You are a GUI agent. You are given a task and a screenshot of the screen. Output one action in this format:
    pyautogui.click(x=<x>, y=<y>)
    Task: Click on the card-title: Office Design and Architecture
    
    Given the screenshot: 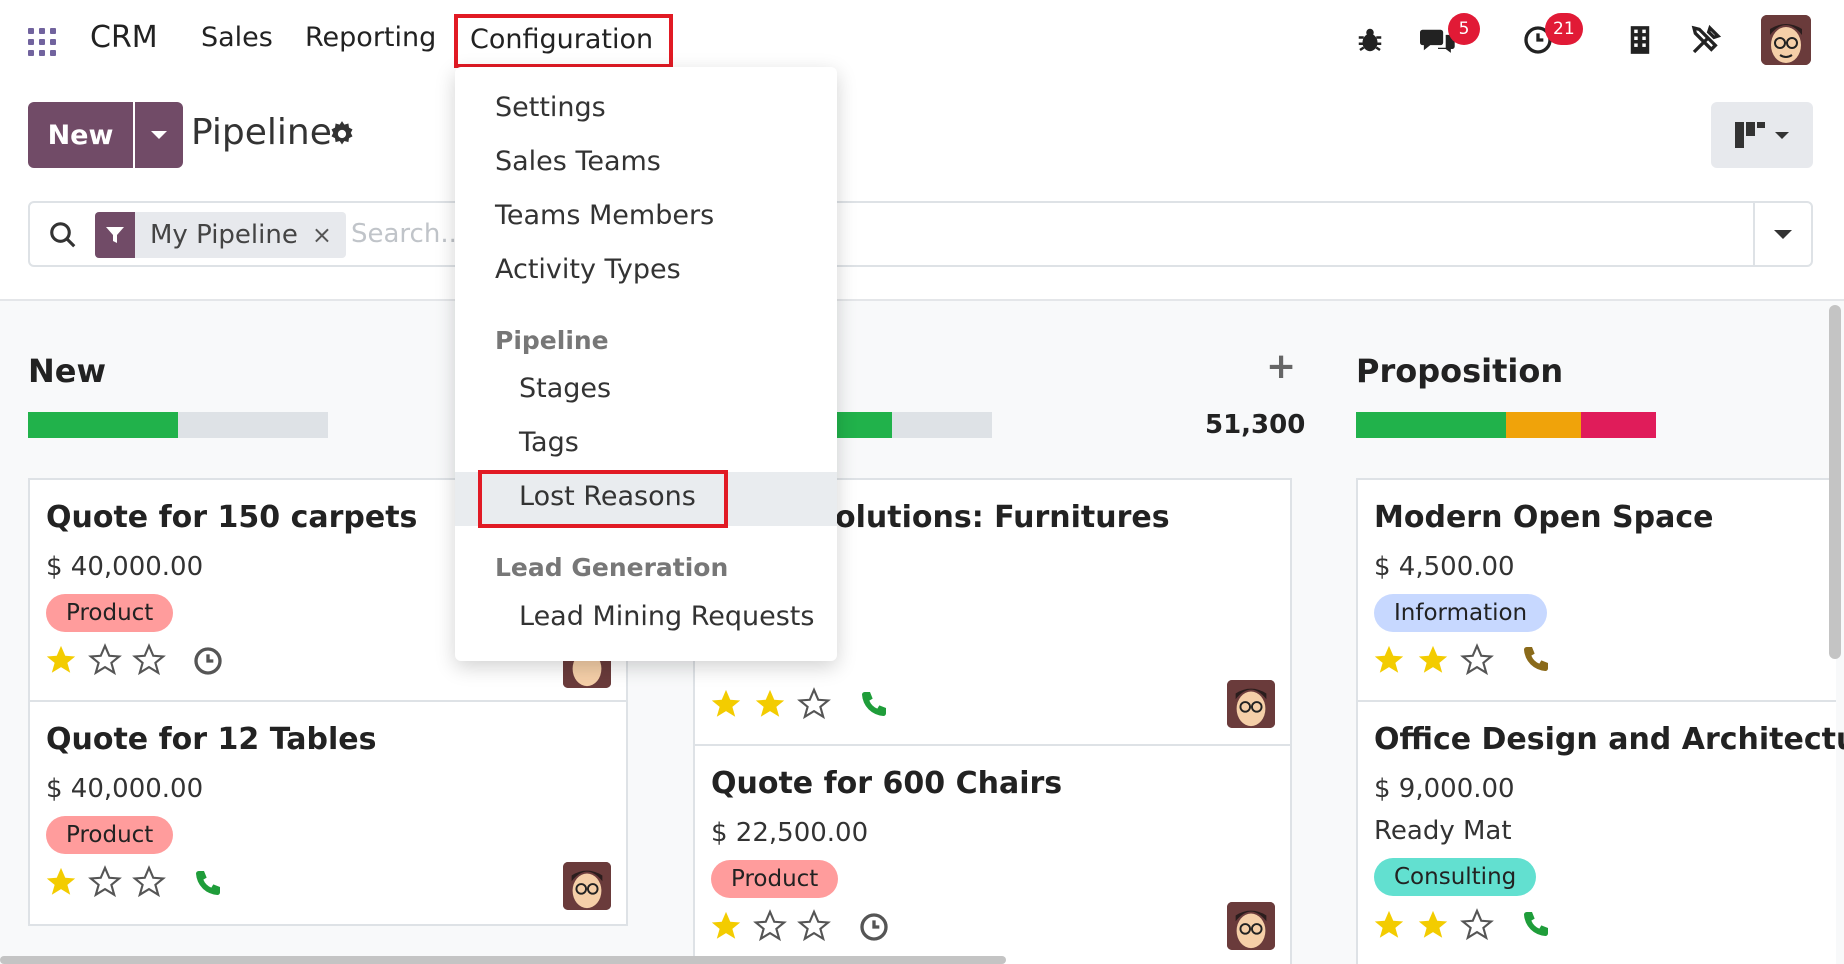 What is the action you would take?
    pyautogui.click(x=1609, y=739)
    